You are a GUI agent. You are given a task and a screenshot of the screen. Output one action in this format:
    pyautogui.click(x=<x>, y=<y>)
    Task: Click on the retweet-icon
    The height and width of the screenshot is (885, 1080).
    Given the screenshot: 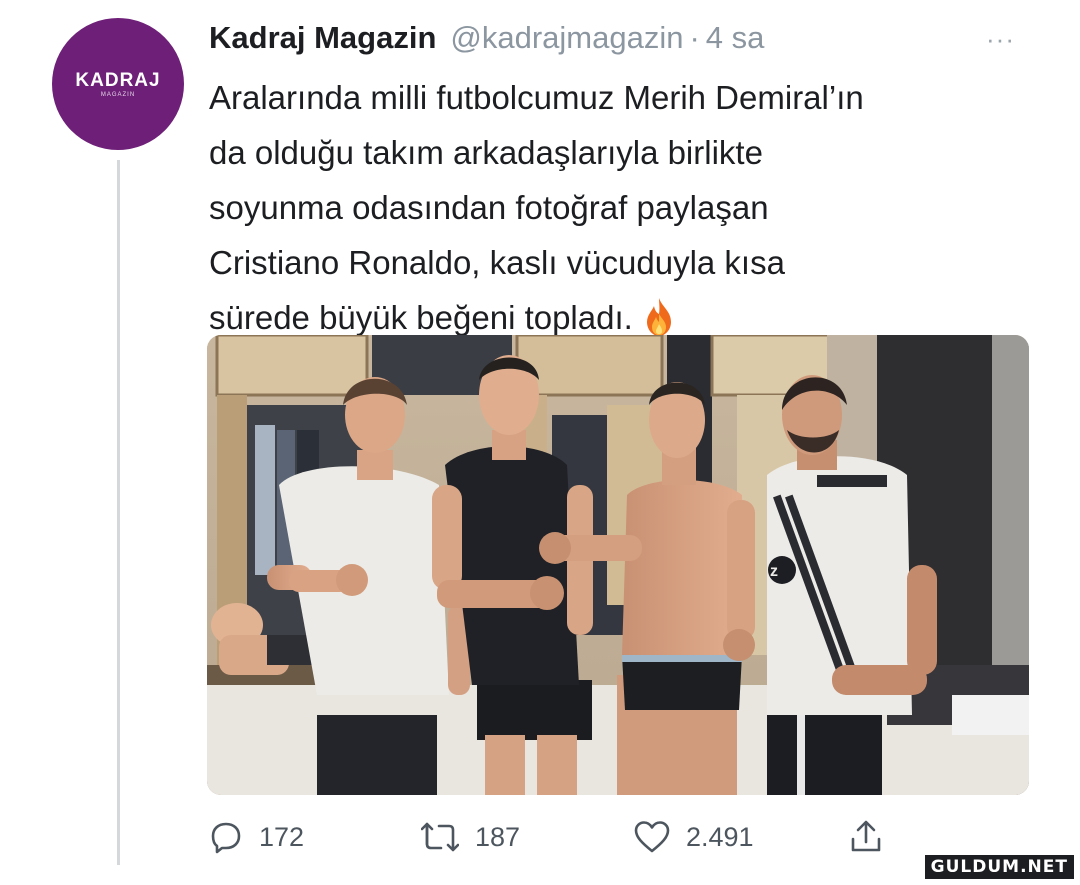 What is the action you would take?
    pyautogui.click(x=440, y=837)
    